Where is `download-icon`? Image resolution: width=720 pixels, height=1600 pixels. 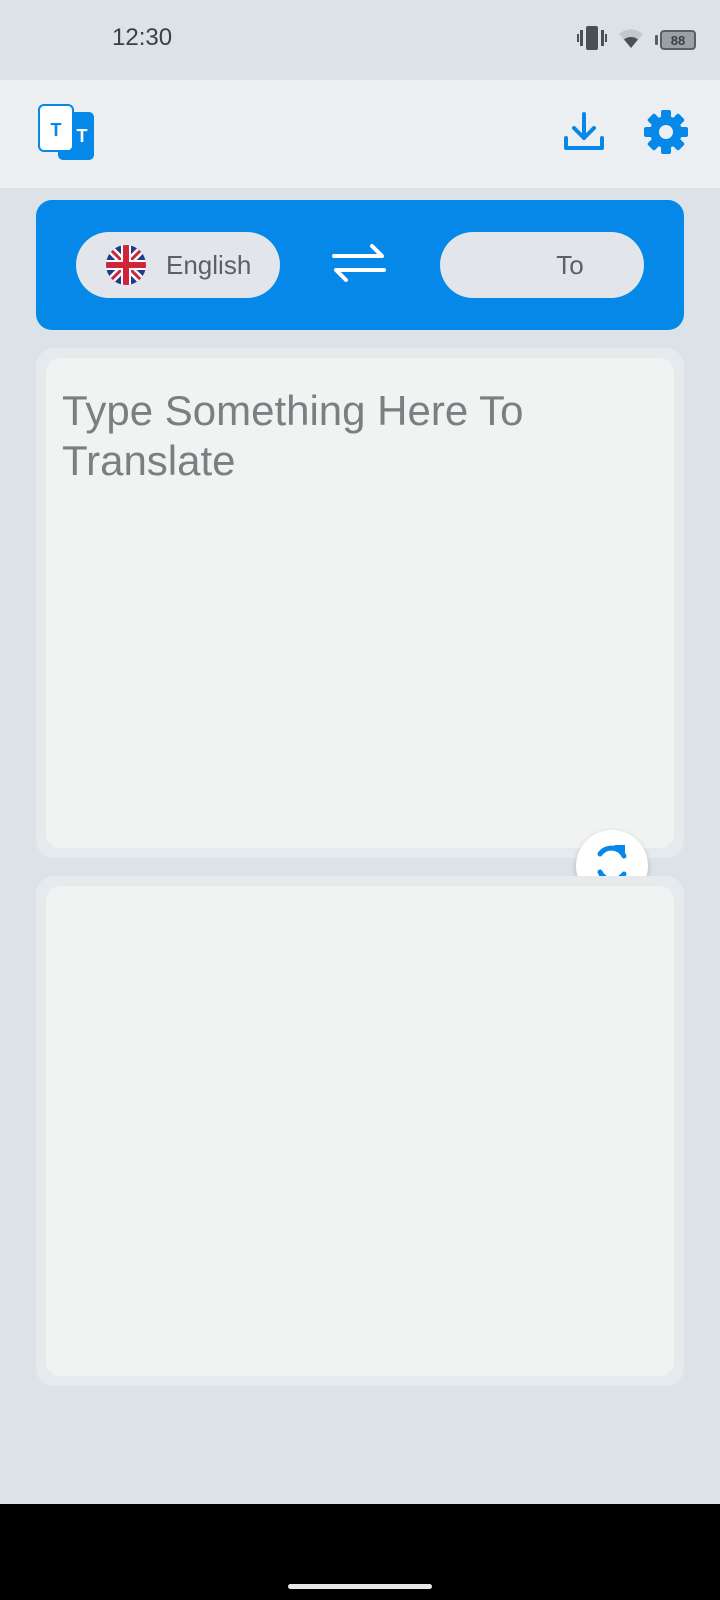
download-icon is located at coordinates (584, 134).